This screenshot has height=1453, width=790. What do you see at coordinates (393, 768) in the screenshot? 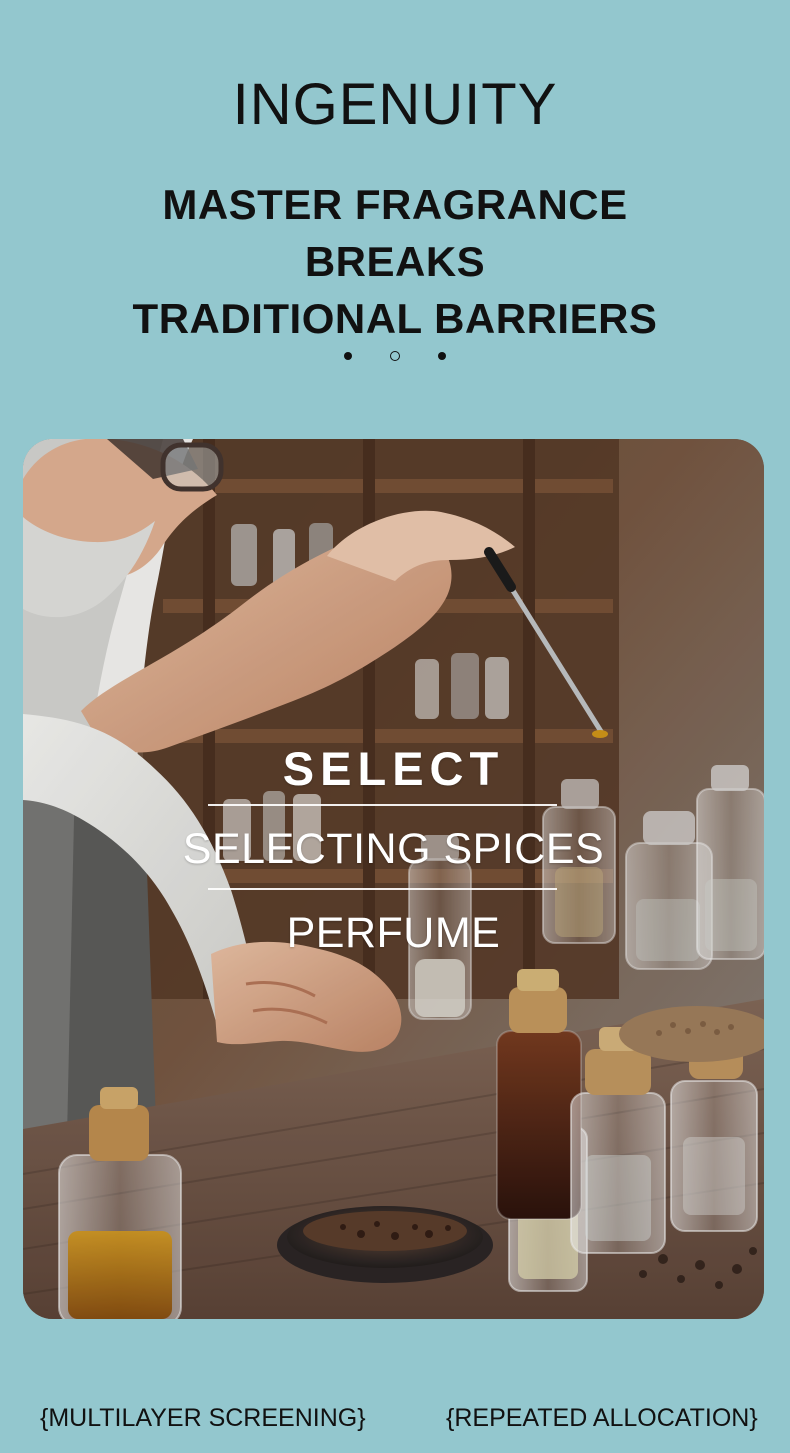
I see `hero-overlay-title: SELECT` at bounding box center [393, 768].